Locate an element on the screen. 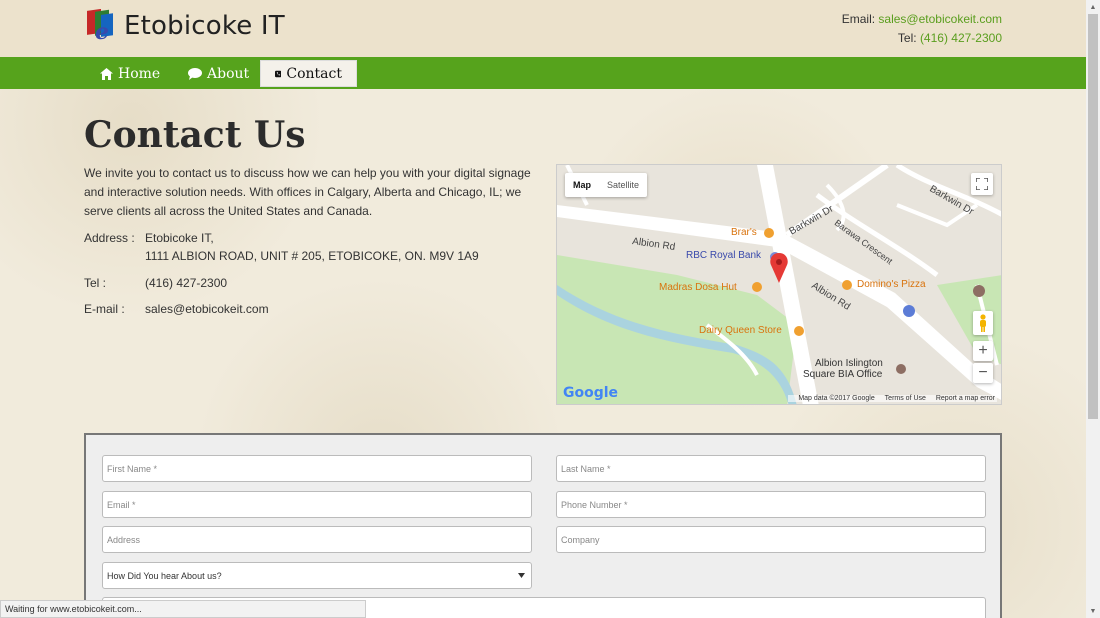 The height and width of the screenshot is (618, 1100). nav-home: Home is located at coordinates (130, 73).